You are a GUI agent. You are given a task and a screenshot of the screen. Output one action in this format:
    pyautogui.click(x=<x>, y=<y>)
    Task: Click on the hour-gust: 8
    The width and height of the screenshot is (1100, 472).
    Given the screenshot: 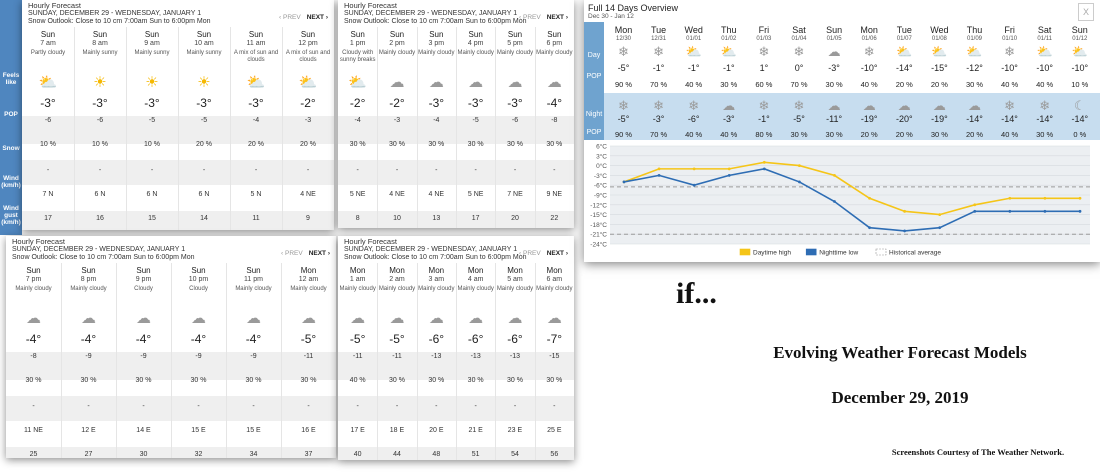 What is the action you would take?
    pyautogui.click(x=357, y=218)
    